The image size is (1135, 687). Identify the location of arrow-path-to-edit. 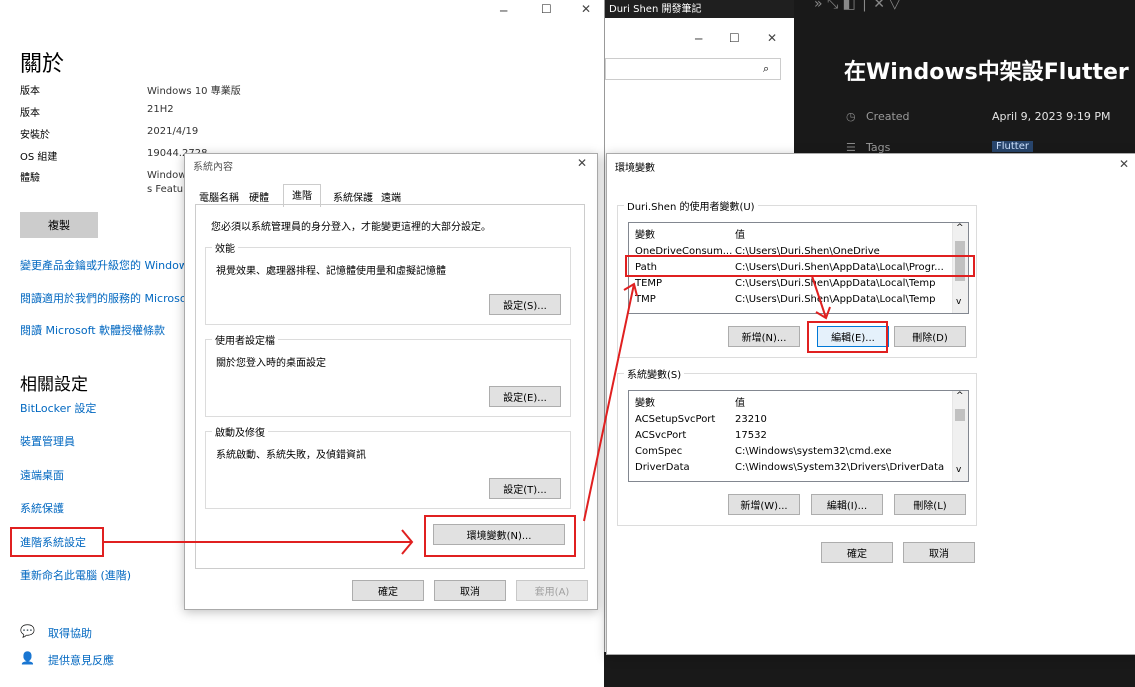
(819, 297).